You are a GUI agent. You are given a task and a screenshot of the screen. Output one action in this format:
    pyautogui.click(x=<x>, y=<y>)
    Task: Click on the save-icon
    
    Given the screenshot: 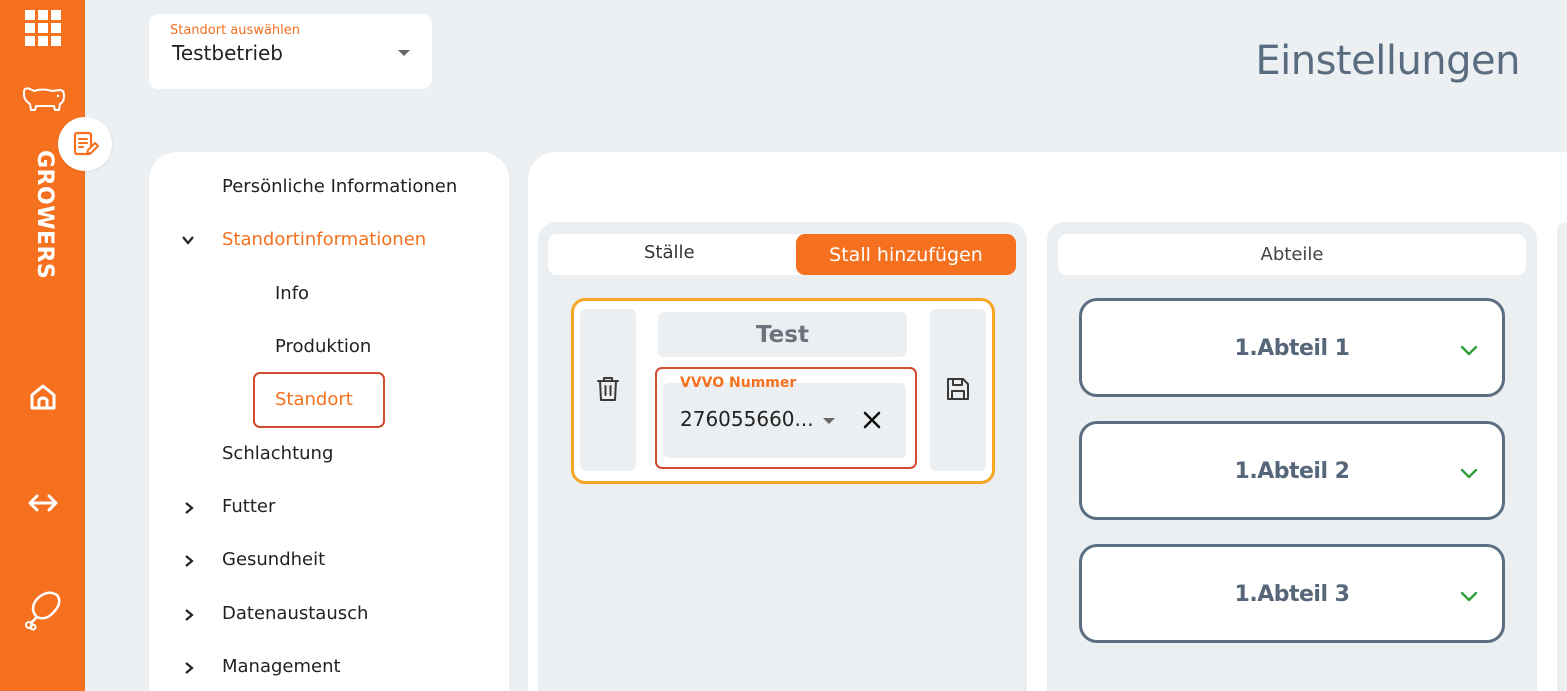 What is the action you would take?
    pyautogui.click(x=958, y=389)
    